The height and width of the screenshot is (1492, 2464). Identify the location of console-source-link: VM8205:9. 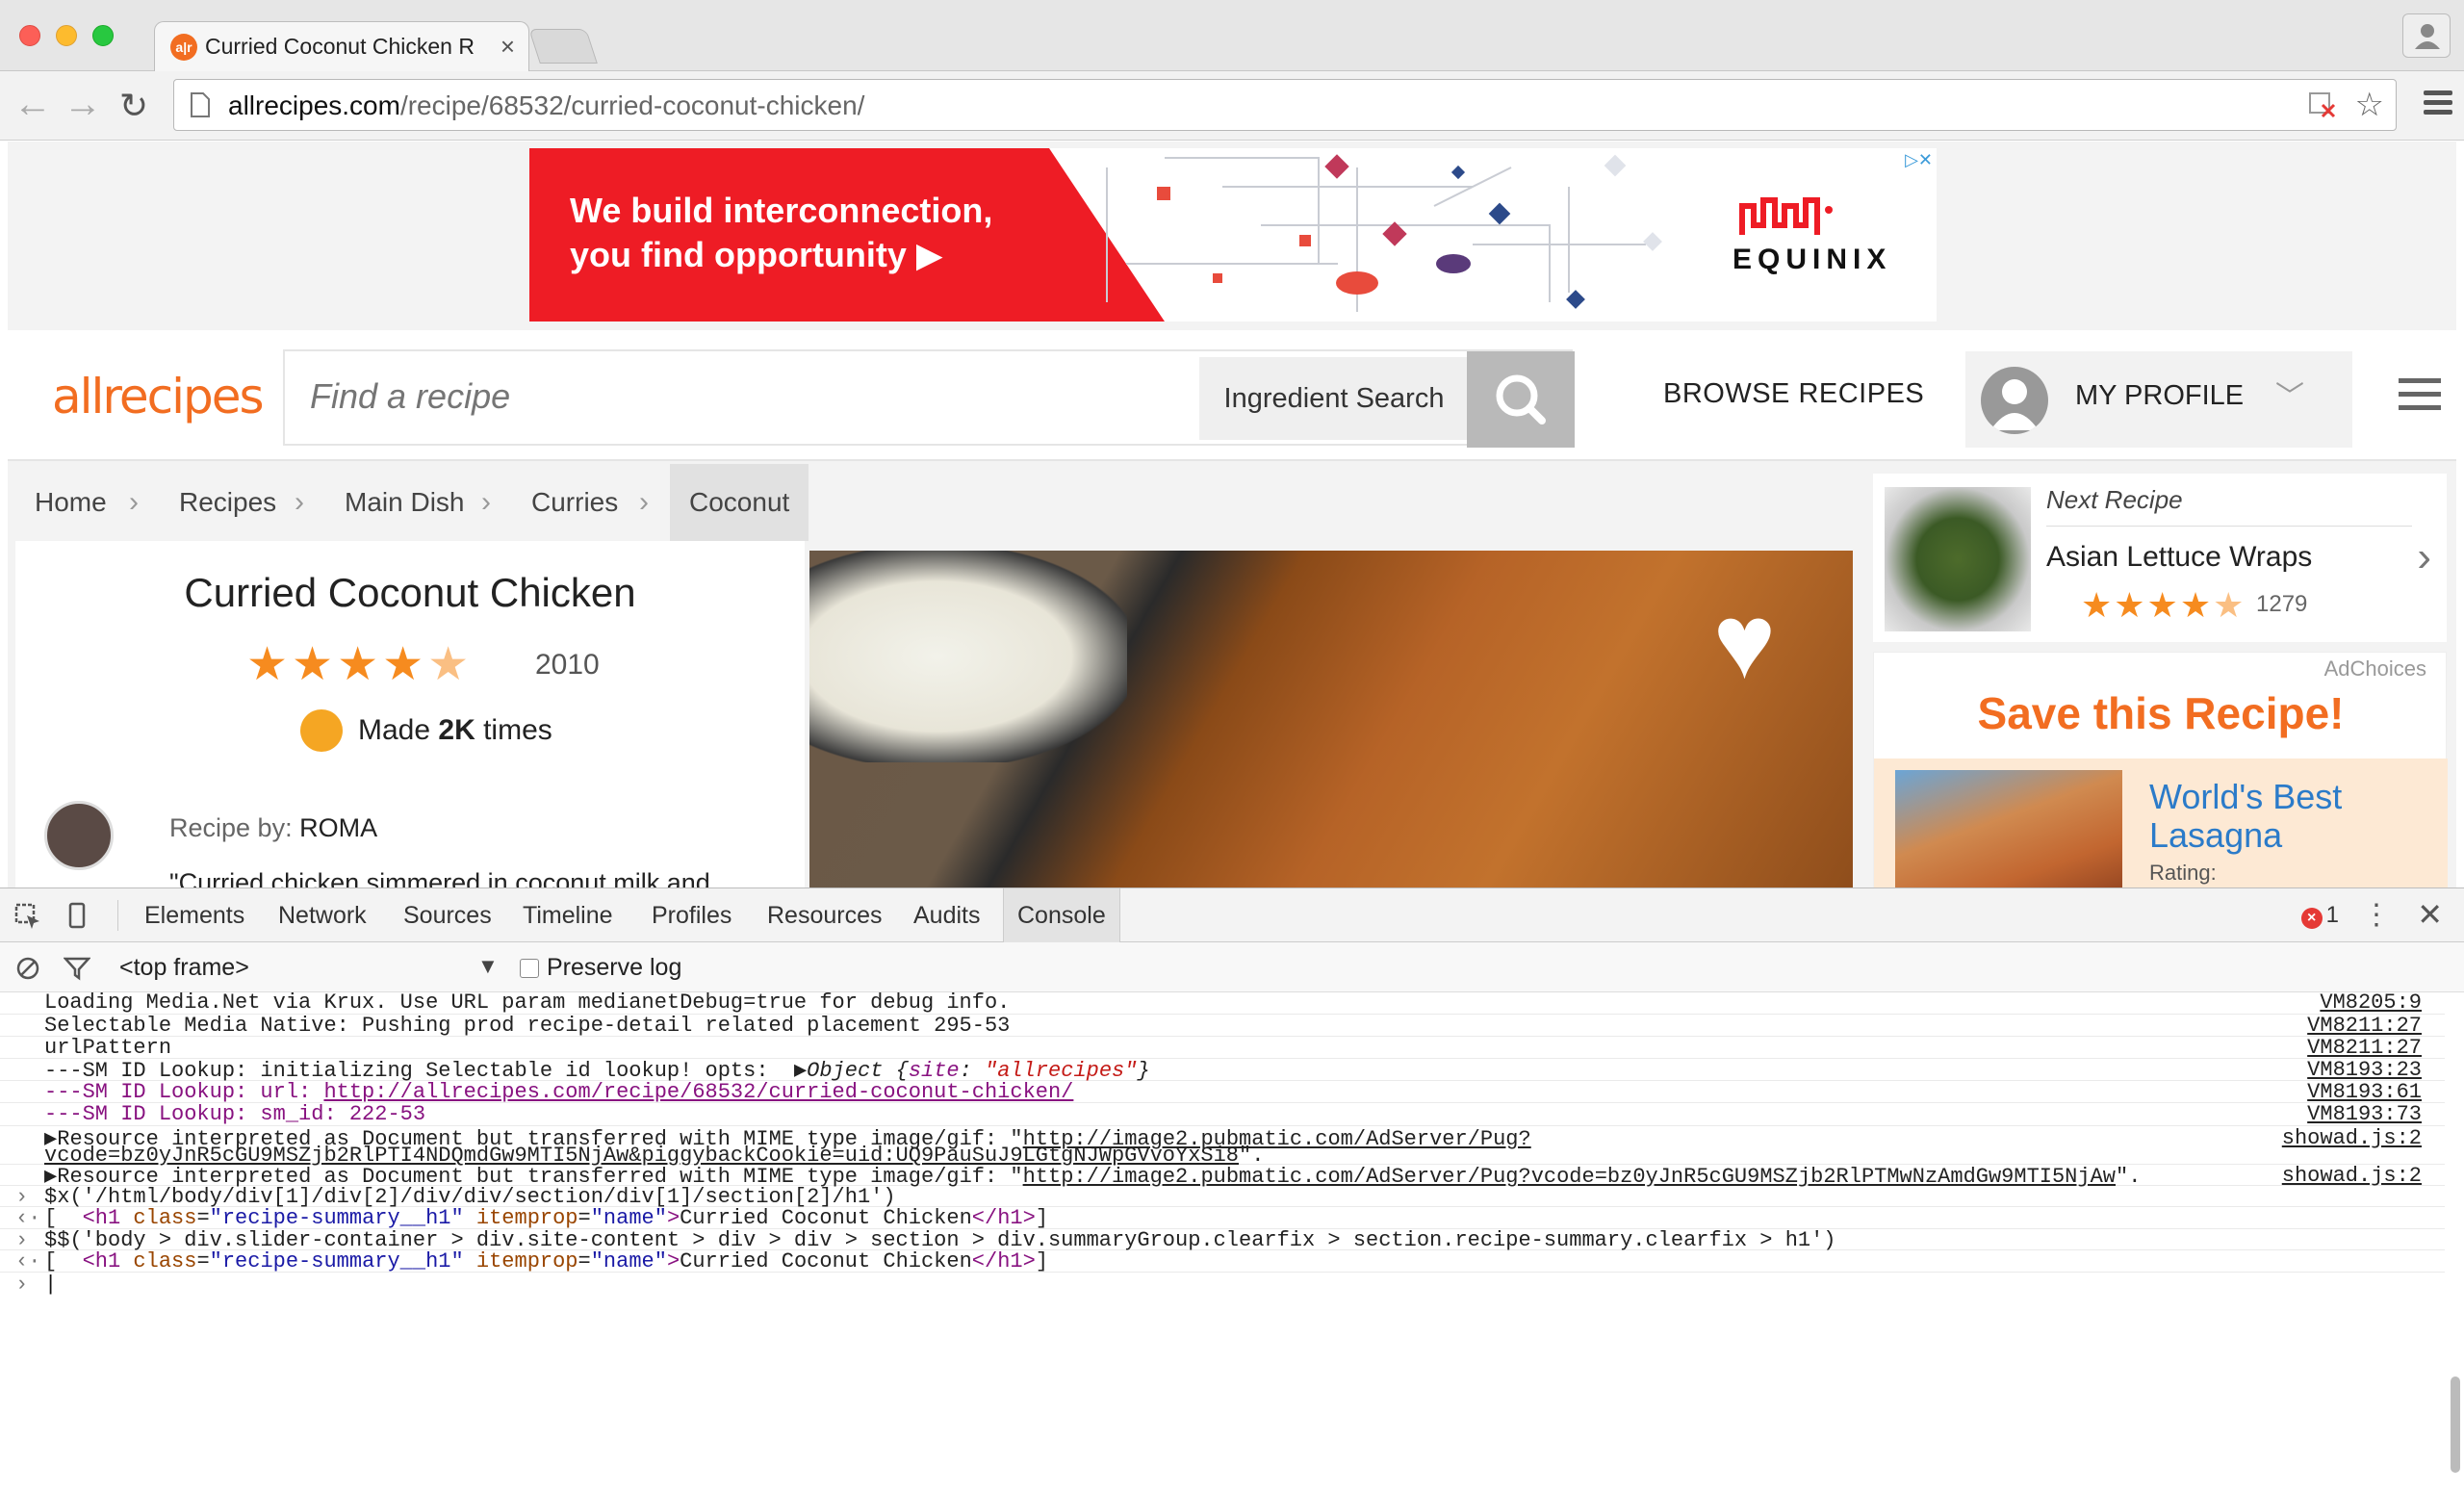
(2371, 1002).